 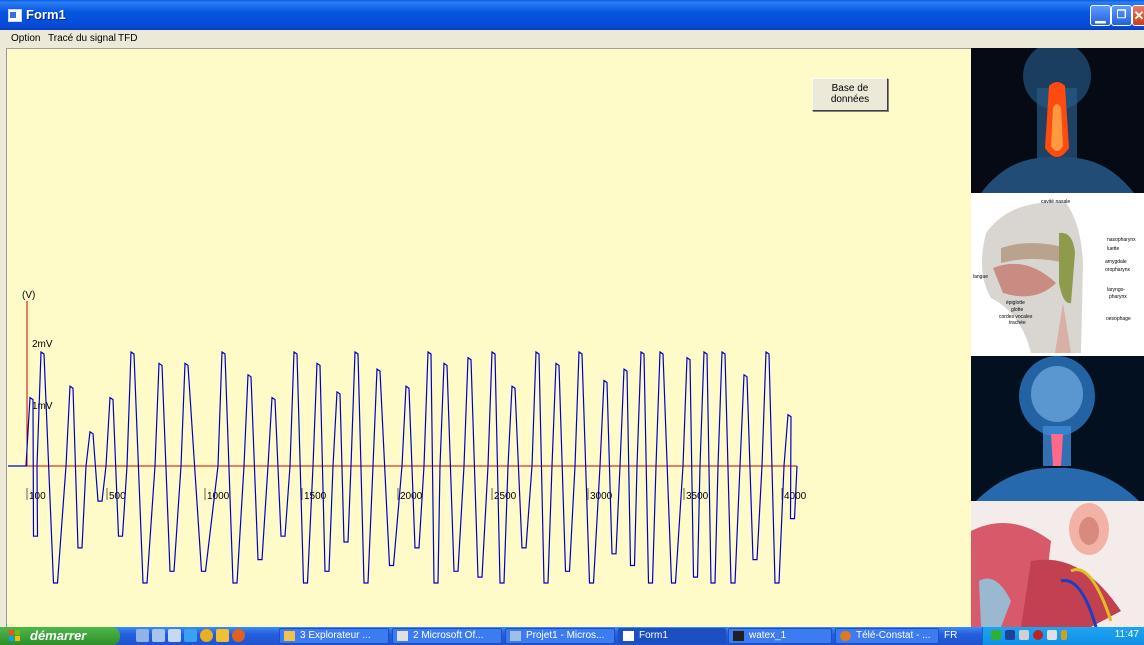 I want to click on y-axis-label: (V), so click(x=28, y=295).